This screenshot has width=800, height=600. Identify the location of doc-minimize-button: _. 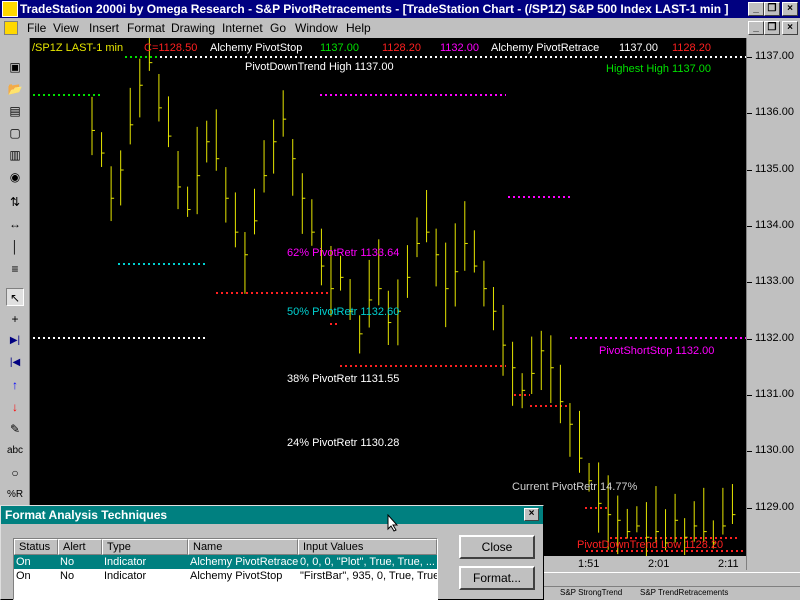
(756, 28).